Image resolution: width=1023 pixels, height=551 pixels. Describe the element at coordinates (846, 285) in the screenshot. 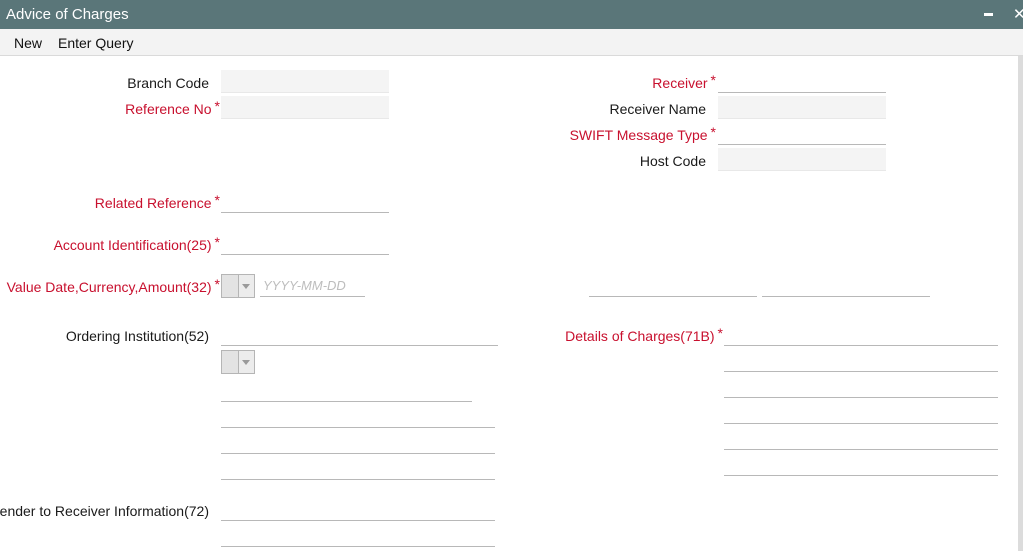

I see `amount-field` at that location.